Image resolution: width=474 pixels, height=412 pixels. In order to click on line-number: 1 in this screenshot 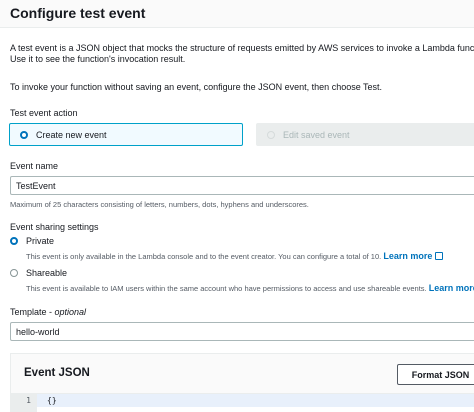, I will do `click(28, 400)`.